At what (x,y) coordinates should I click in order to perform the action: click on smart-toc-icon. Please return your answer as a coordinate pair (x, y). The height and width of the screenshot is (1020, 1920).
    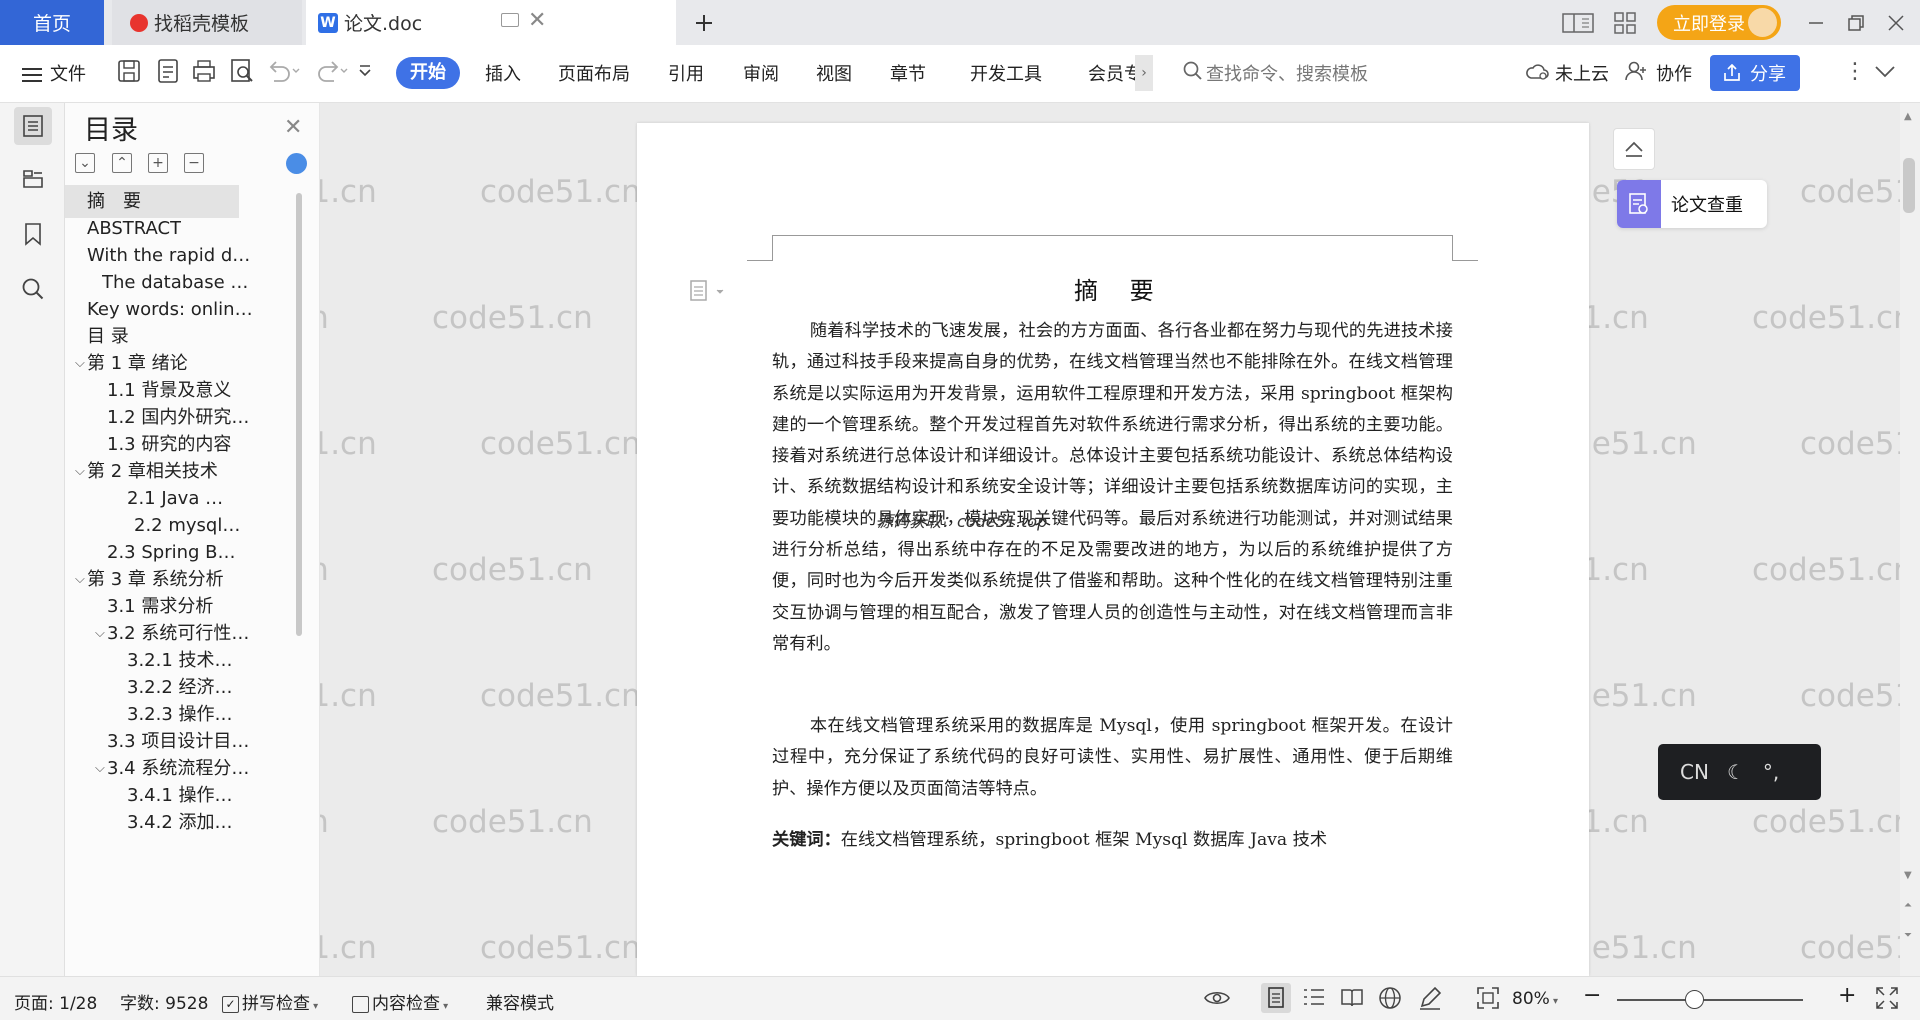
    Looking at the image, I should click on (296, 163).